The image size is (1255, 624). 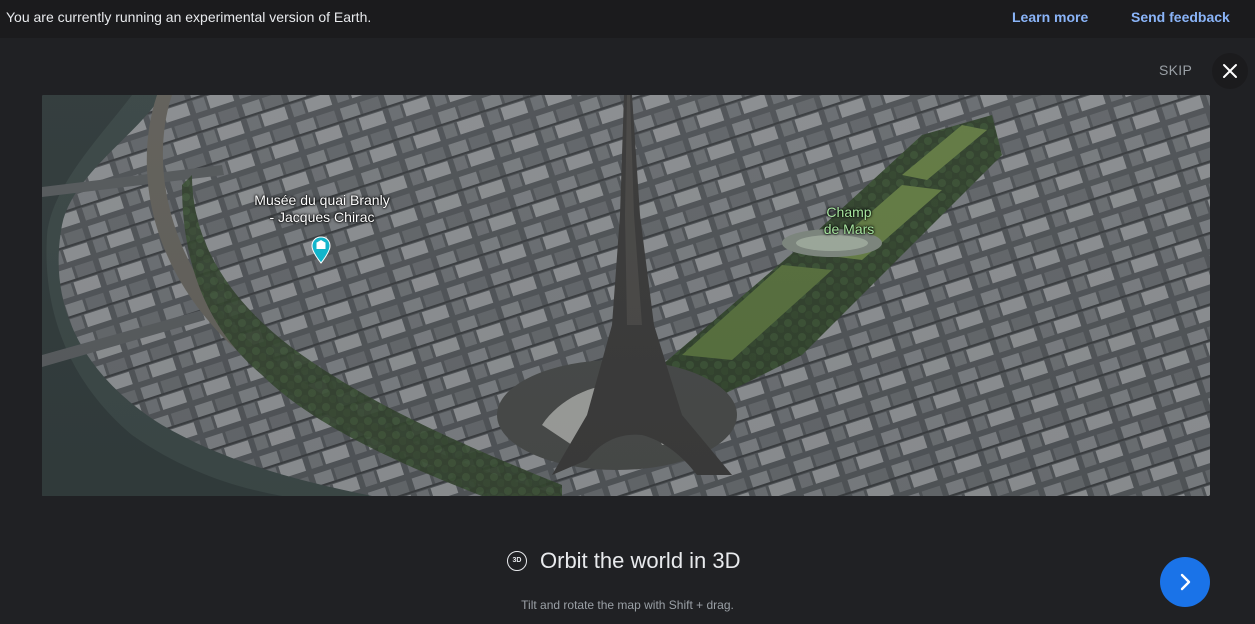 What do you see at coordinates (1175, 70) in the screenshot?
I see `skip-button: SKIP` at bounding box center [1175, 70].